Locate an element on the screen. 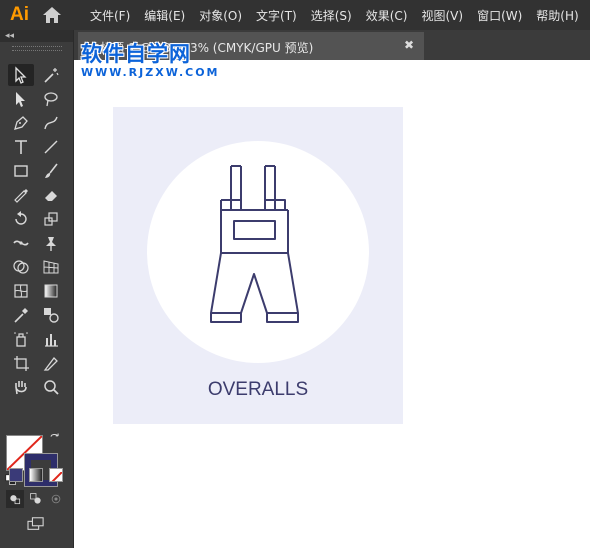  mesh-tool-icon is located at coordinates (21, 291).